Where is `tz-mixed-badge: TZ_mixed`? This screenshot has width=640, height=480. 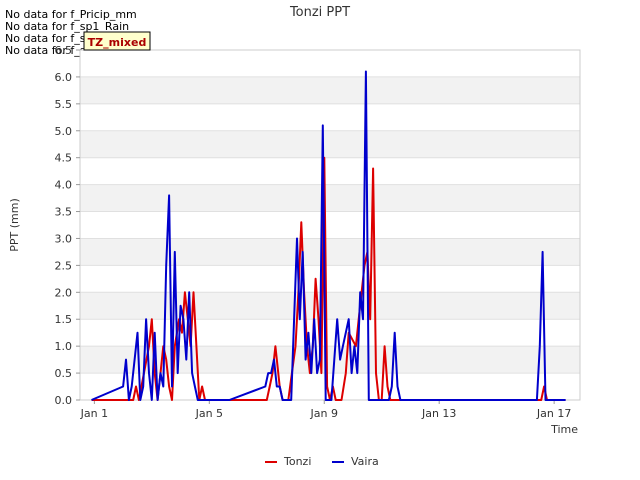
tz-mixed-badge: TZ_mixed is located at coordinates (117, 41).